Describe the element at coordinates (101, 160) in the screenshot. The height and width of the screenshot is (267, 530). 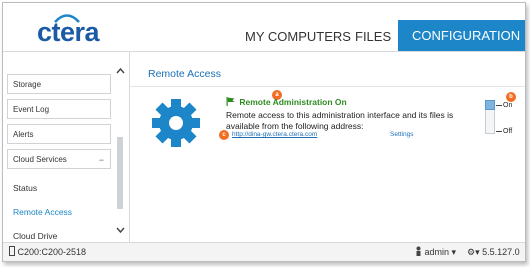
I see `collapse-icon: −` at that location.